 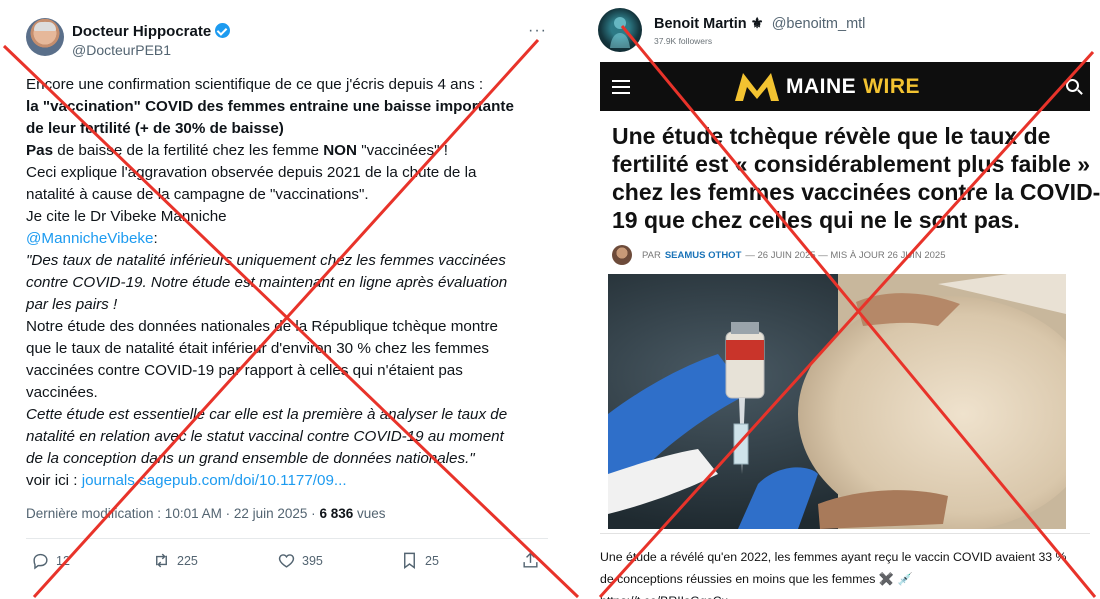 I want to click on bookmark-button: 25, so click(x=419, y=560).